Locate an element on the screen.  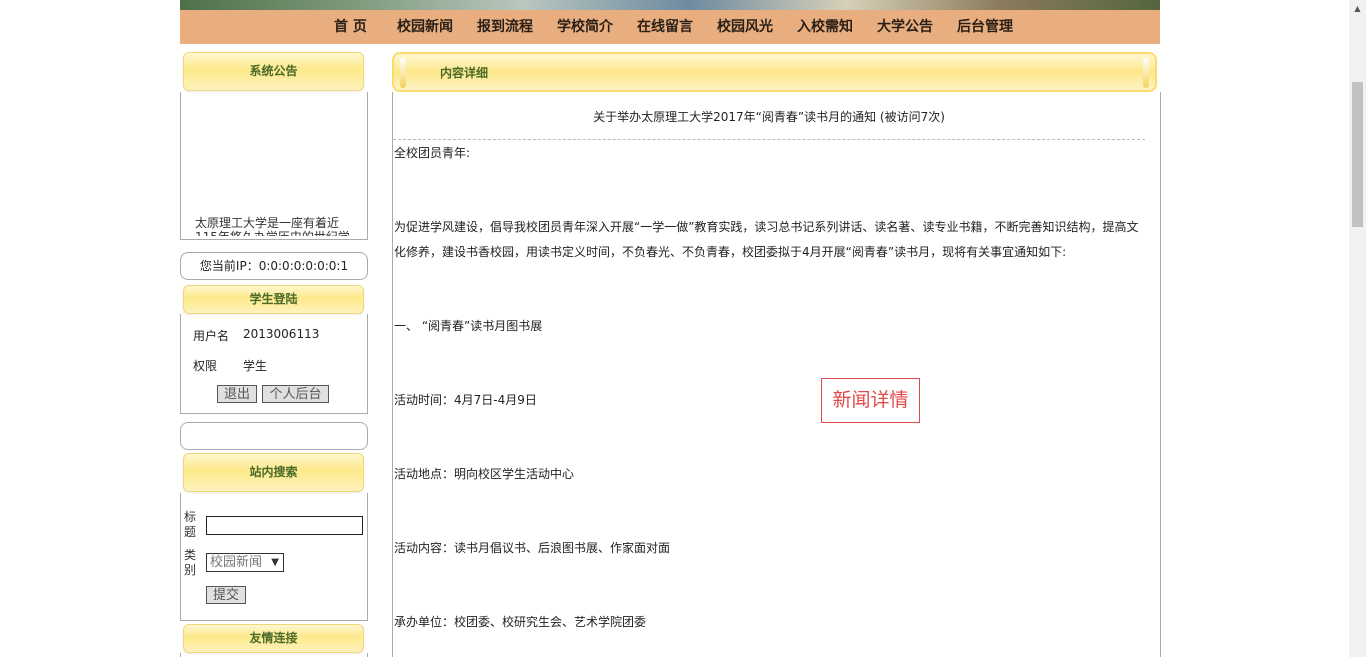
search-submit-button: 提交 is located at coordinates (226, 595).